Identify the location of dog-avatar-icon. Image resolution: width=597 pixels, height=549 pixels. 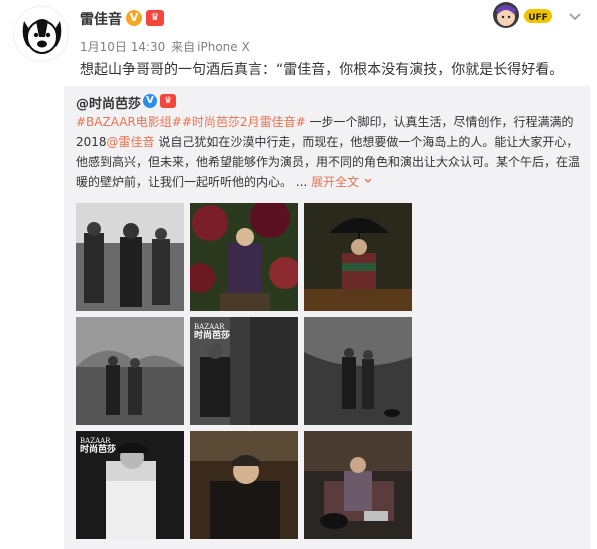
(41, 34).